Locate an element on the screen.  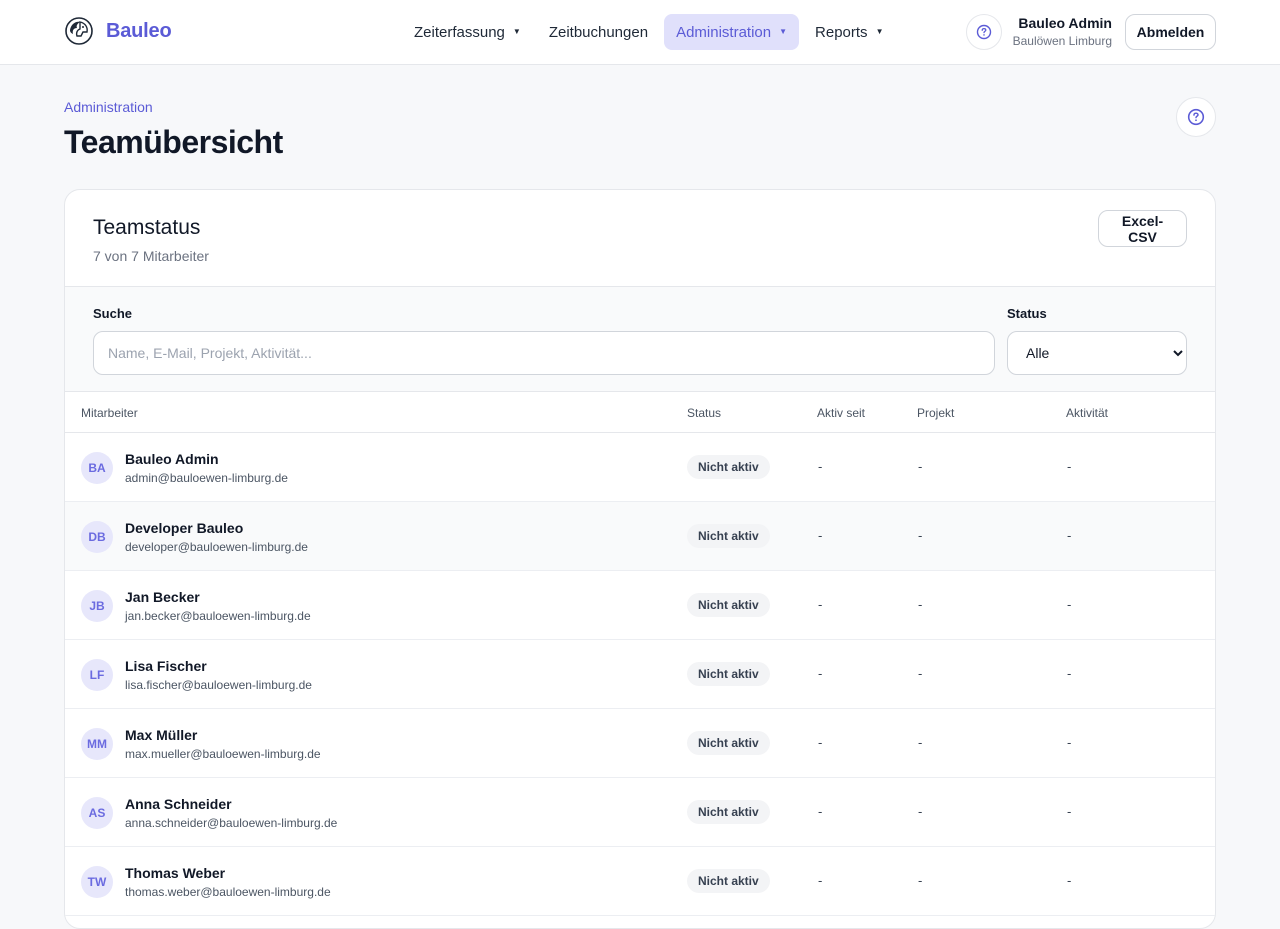
employee-name: Anna Schneider is located at coordinates (178, 804).